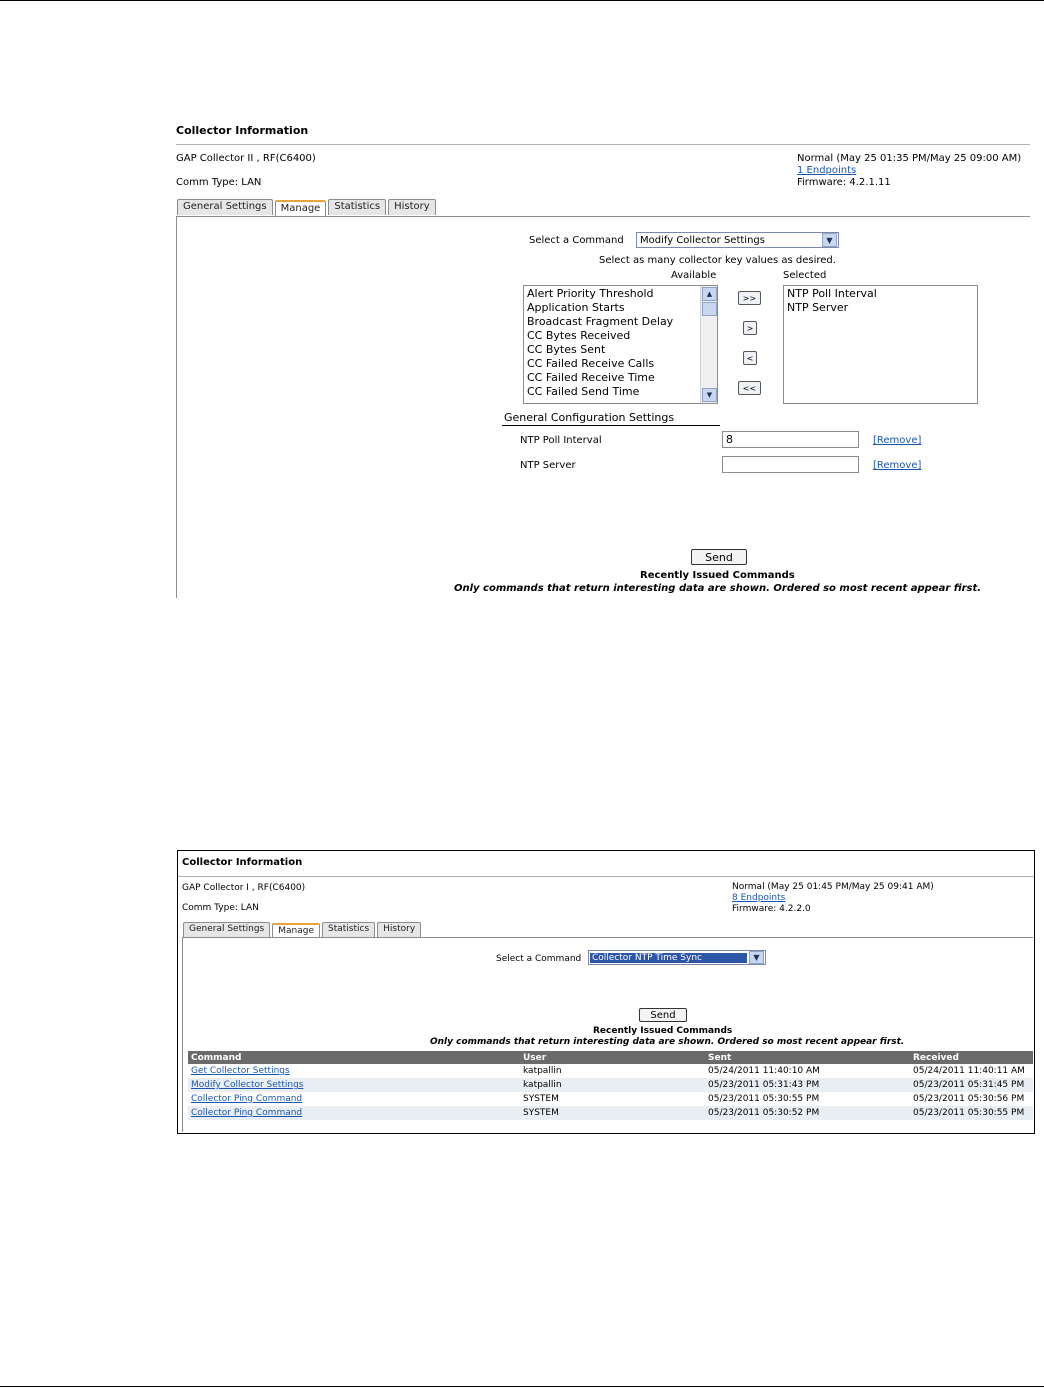 Image resolution: width=1044 pixels, height=1388 pixels. I want to click on section-heading: General Configuration Settings, so click(589, 417).